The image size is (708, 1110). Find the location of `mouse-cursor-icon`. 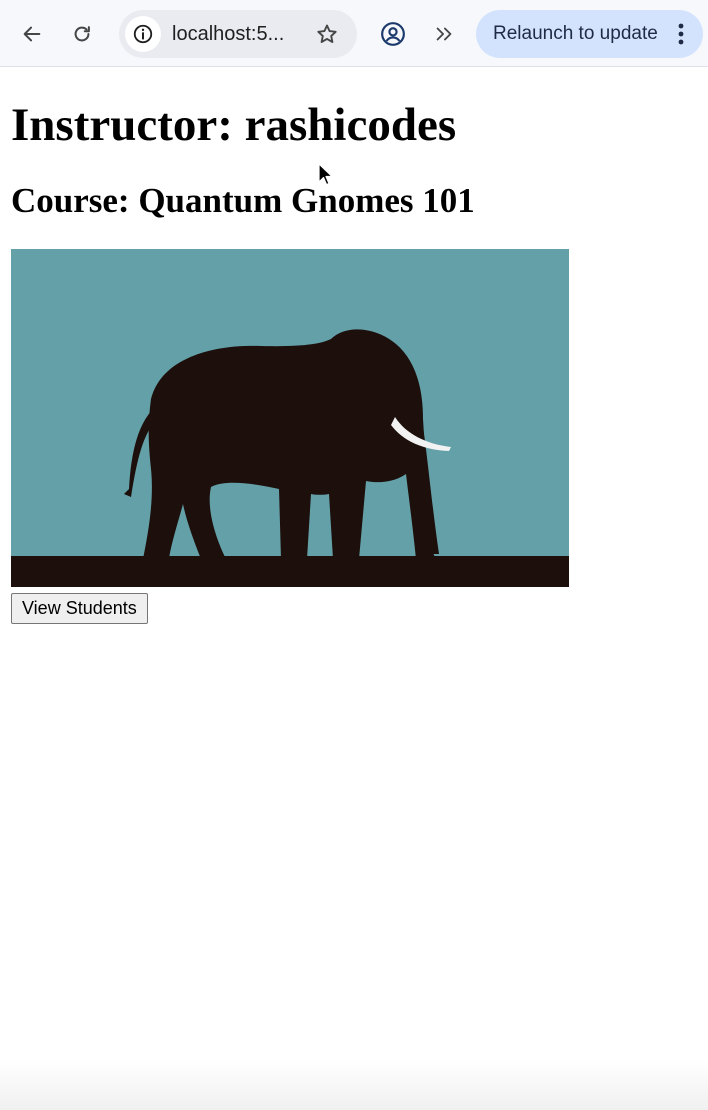

mouse-cursor-icon is located at coordinates (325, 174).